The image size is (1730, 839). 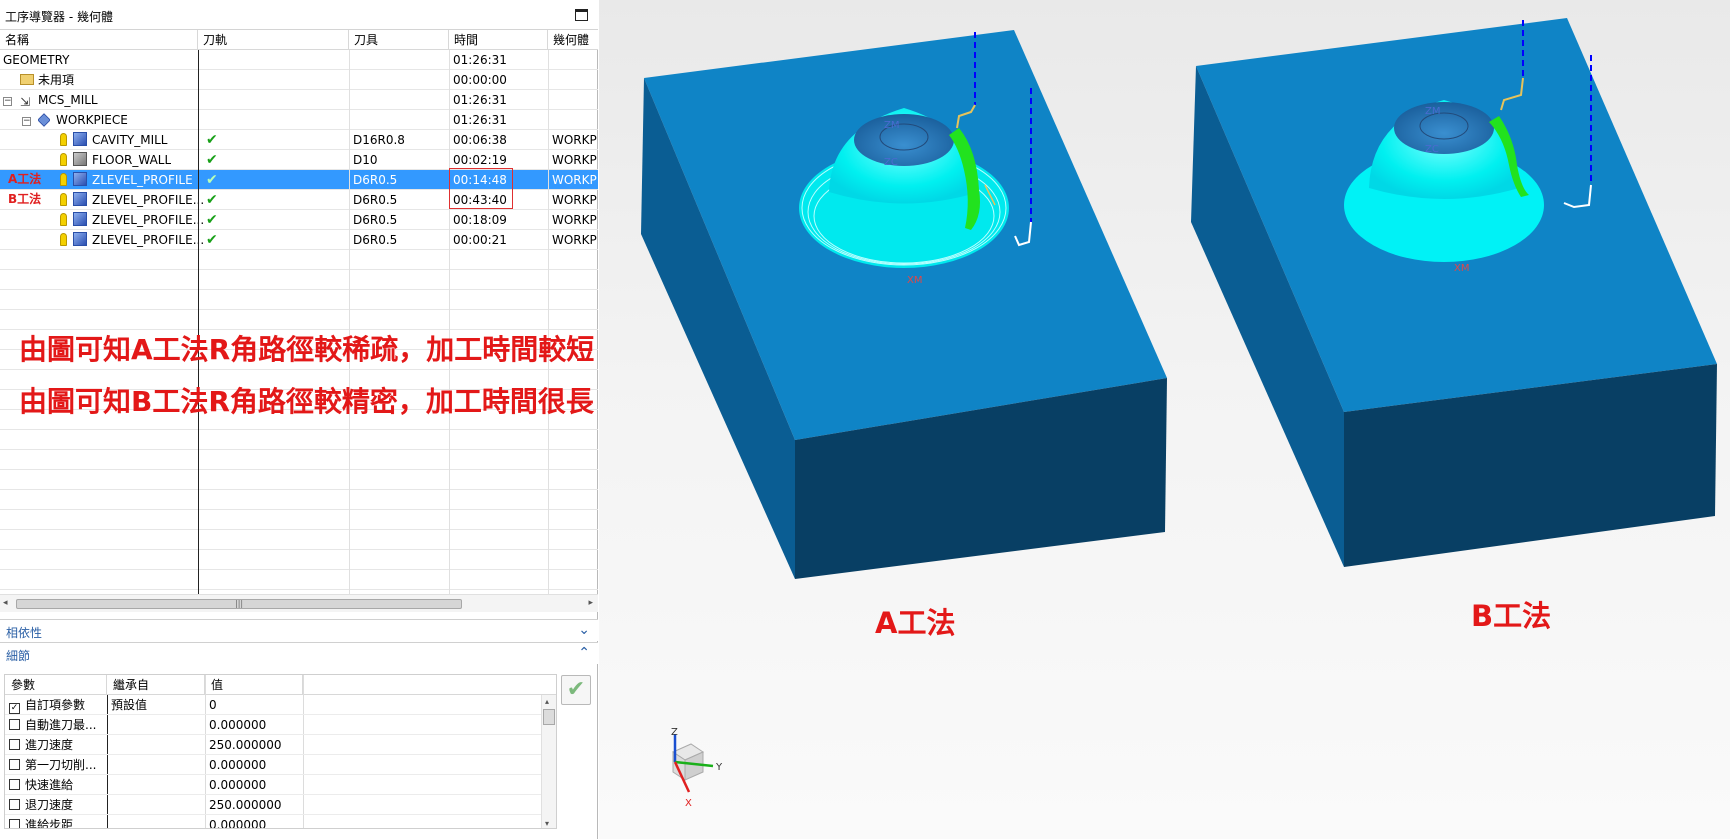 I want to click on row-time: 00:06:38, so click(x=480, y=140).